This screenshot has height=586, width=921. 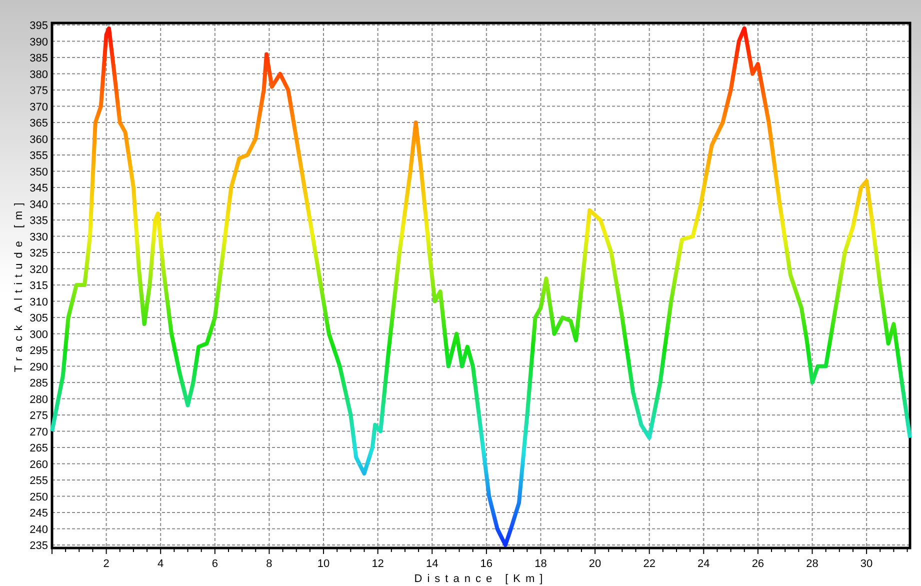 What do you see at coordinates (269, 564) in the screenshot?
I see `x-tick-label: 8` at bounding box center [269, 564].